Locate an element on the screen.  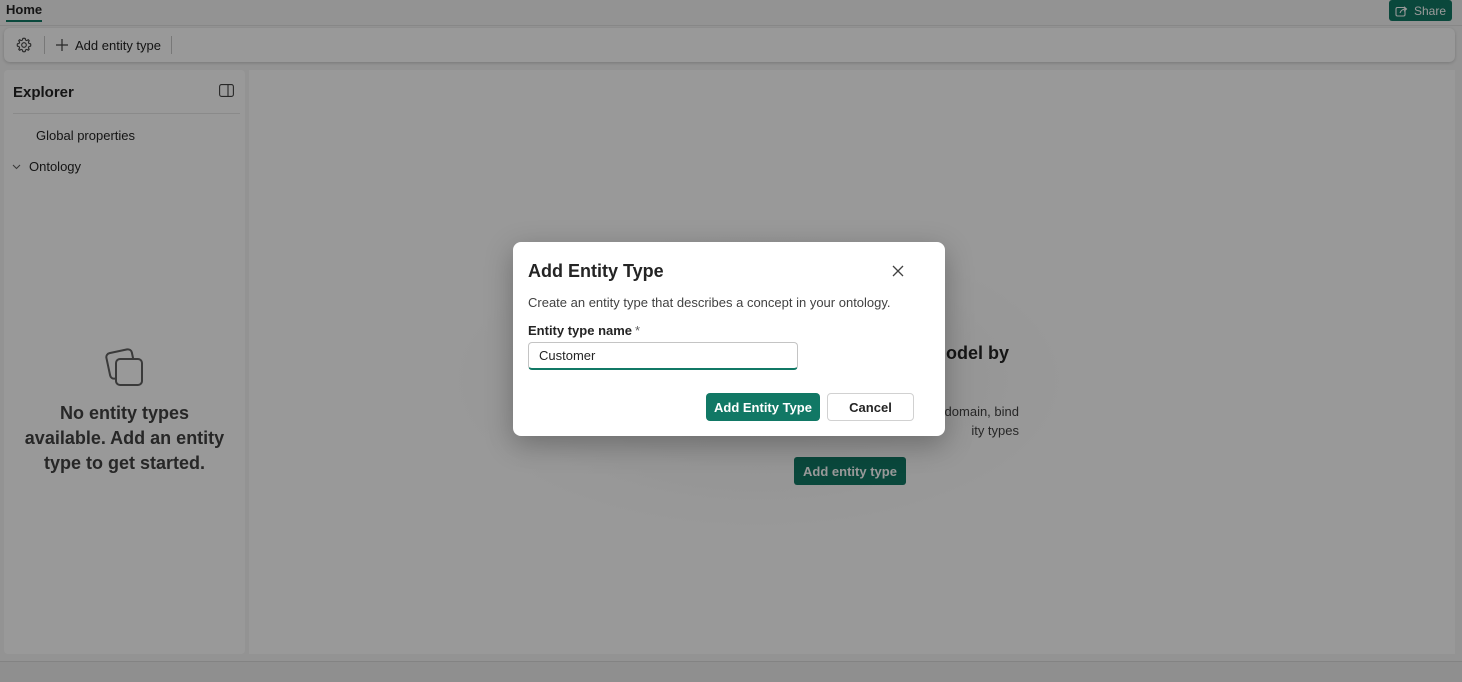
close-button is located at coordinates (898, 271).